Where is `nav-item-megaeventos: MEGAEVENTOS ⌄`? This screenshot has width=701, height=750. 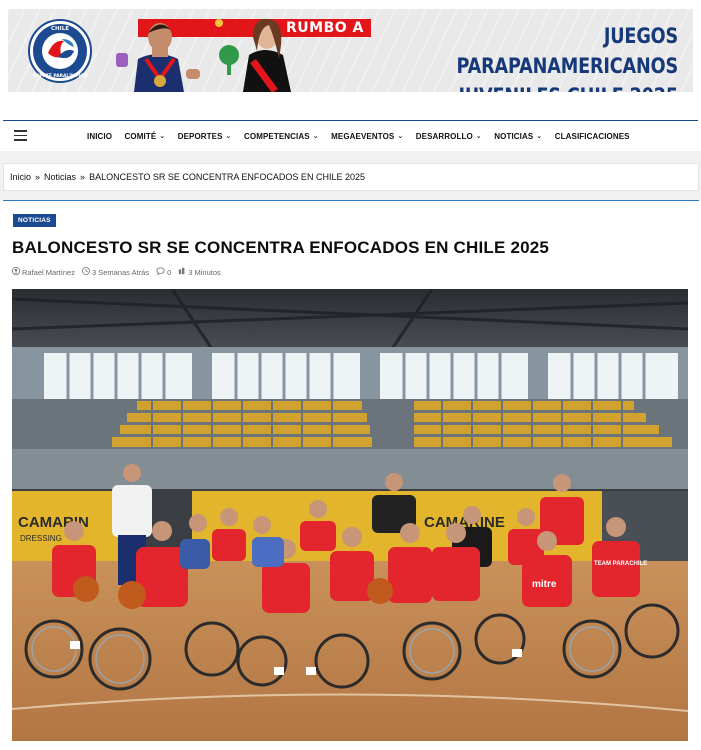 nav-item-megaeventos: MEGAEVENTOS ⌄ is located at coordinates (367, 136).